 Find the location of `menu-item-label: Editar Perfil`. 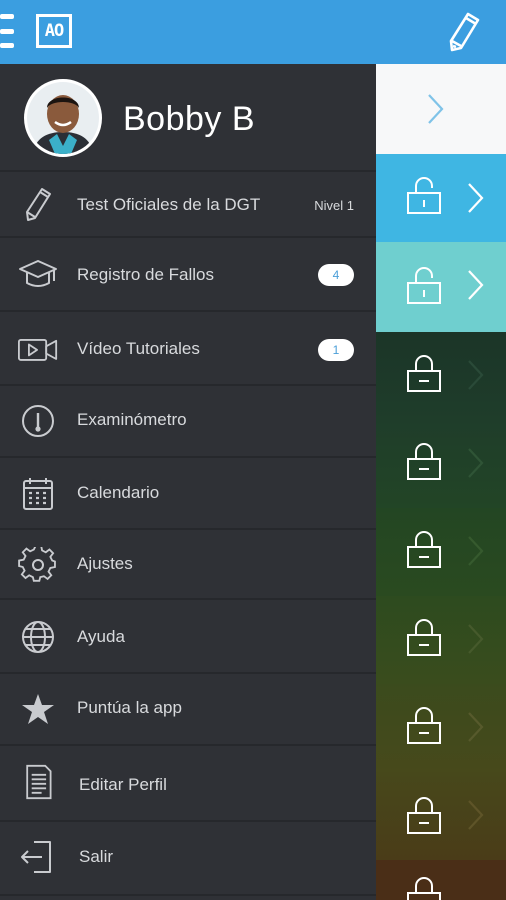

menu-item-label: Editar Perfil is located at coordinates (123, 784).